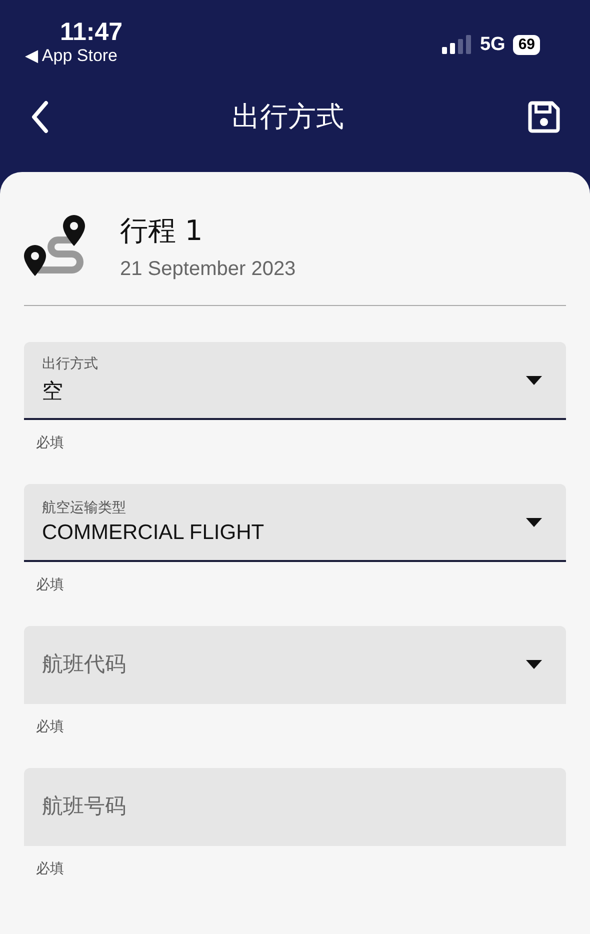 Image resolution: width=590 pixels, height=934 pixels. What do you see at coordinates (295, 807) in the screenshot?
I see `input-field: 航班号码` at bounding box center [295, 807].